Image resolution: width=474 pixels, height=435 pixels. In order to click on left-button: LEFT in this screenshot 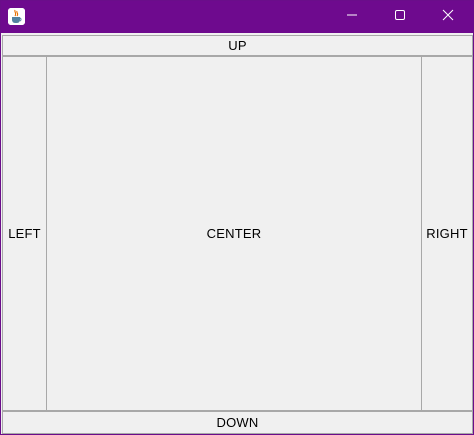, I will do `click(24, 233)`.